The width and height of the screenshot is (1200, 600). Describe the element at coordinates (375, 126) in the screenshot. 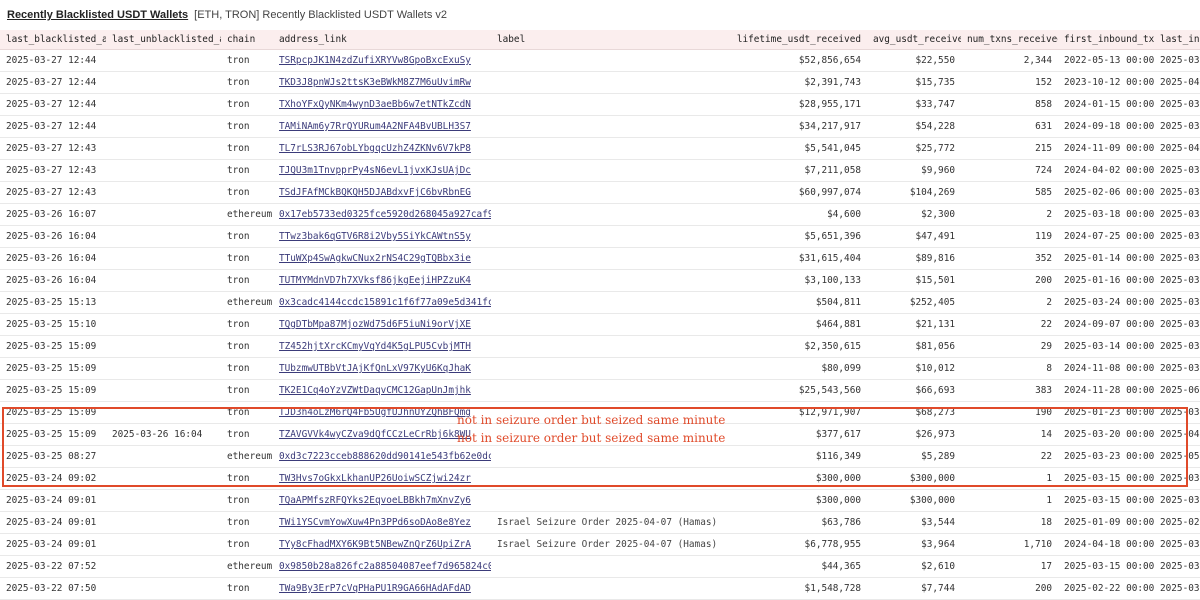

I see `address-link: TAMiNAm6y7RrQYURum4A2NFA4BvUBLH3S7` at that location.